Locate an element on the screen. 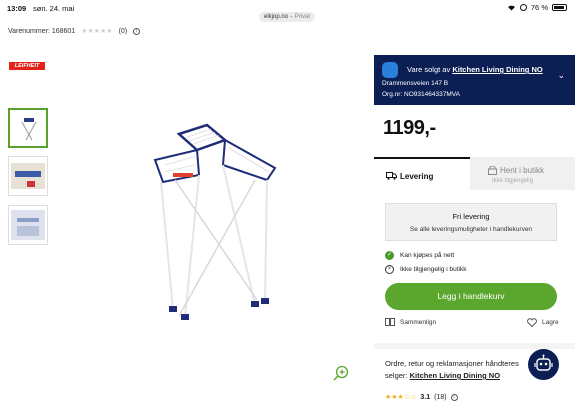 This screenshot has height=402, width=575. price-section: 1199,- is located at coordinates (474, 131).